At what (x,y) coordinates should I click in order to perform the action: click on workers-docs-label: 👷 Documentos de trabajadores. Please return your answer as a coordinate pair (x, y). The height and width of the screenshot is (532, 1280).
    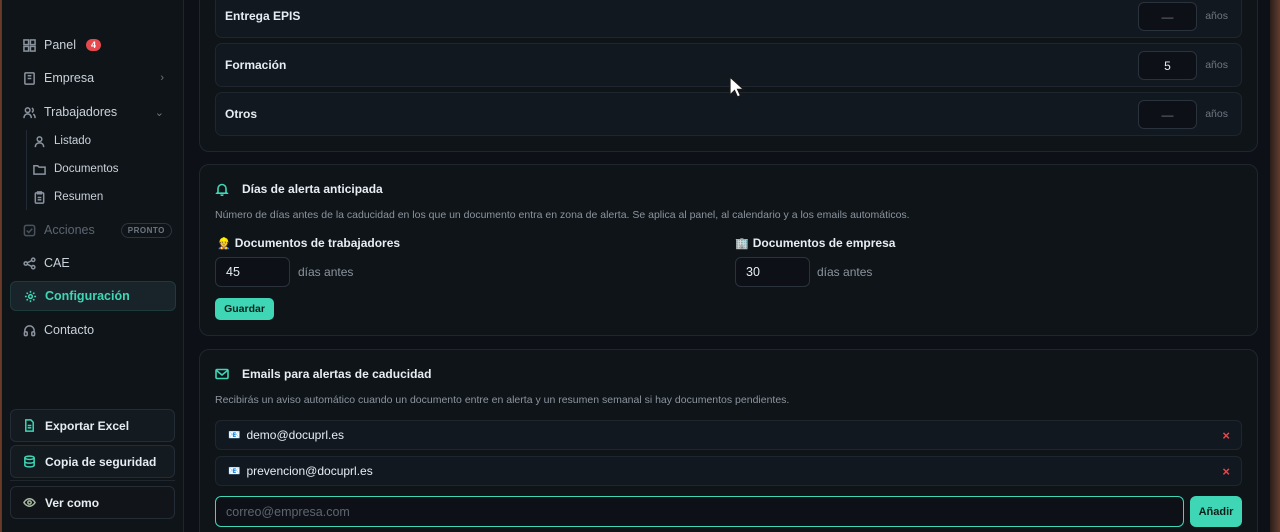
    Looking at the image, I should click on (308, 243).